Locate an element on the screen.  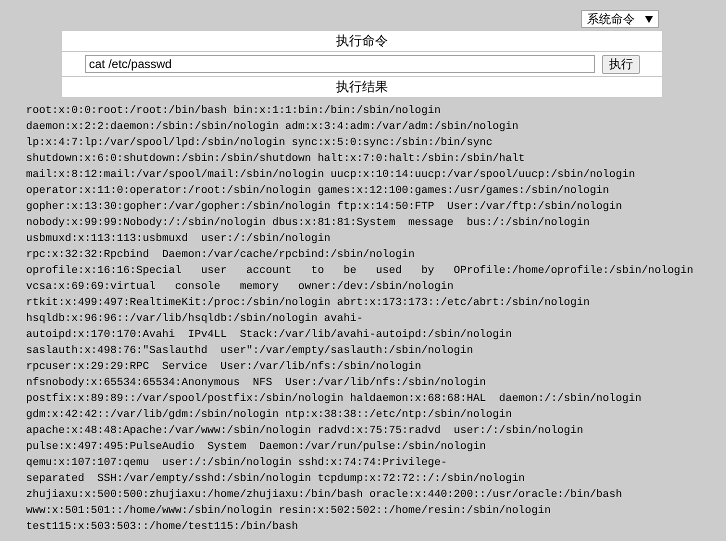
output-line: nfsnobody:x:65534:65534:Anonymous NFS User:/var/lib/nfs:/sbin/nologin is located at coordinates (256, 383).